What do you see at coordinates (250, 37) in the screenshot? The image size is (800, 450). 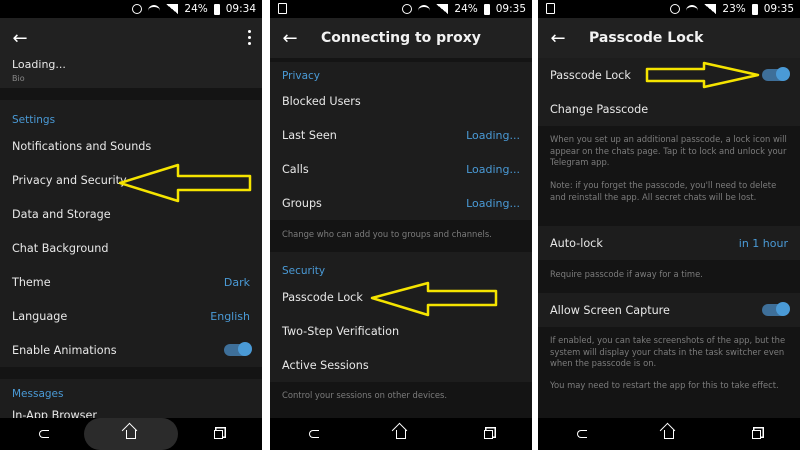 I see `more-options-icon` at bounding box center [250, 37].